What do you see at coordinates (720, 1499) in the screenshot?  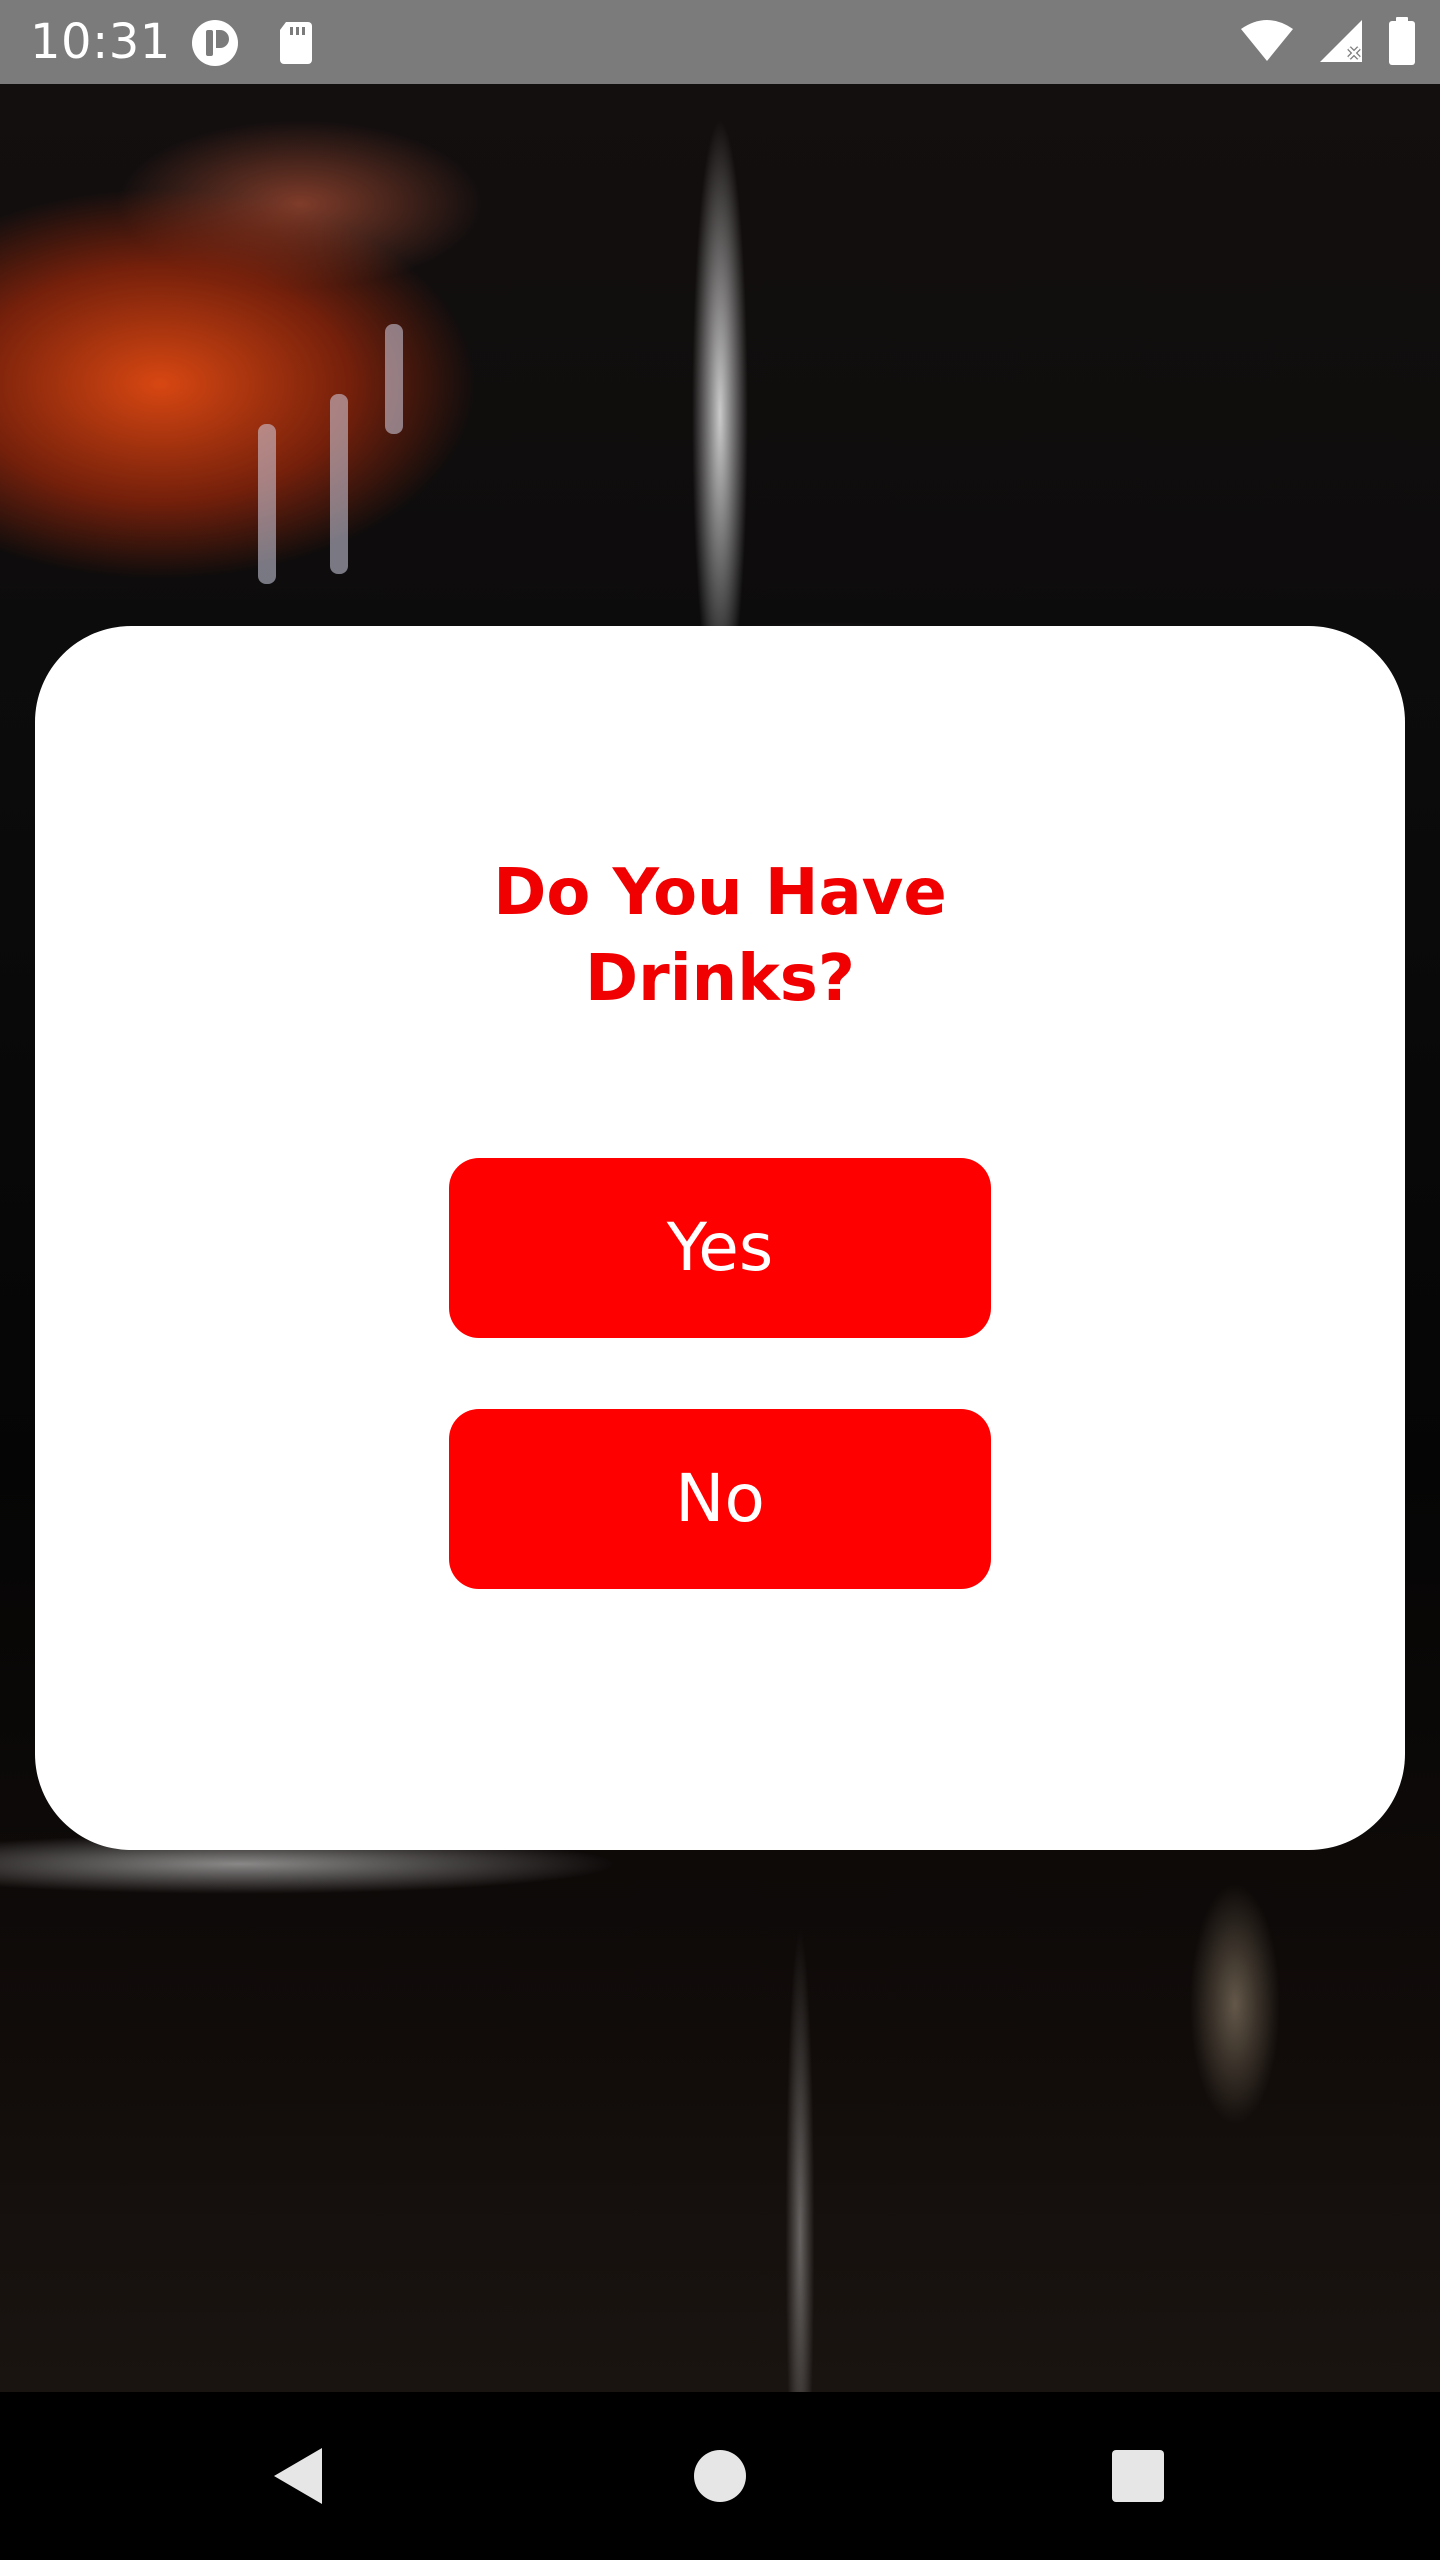 I see `no-button: No` at bounding box center [720, 1499].